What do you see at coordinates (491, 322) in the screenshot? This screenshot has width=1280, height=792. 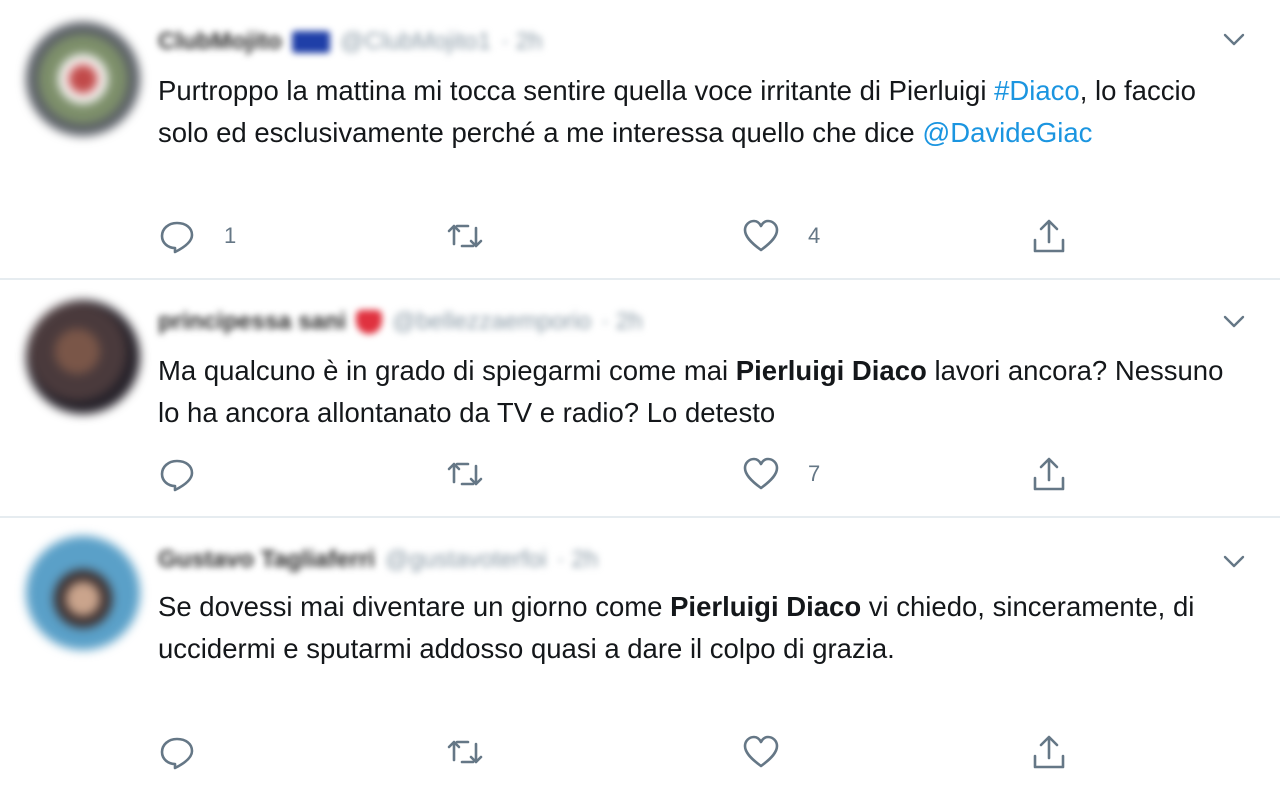 I see `author-handle: @bellezzaemporio` at bounding box center [491, 322].